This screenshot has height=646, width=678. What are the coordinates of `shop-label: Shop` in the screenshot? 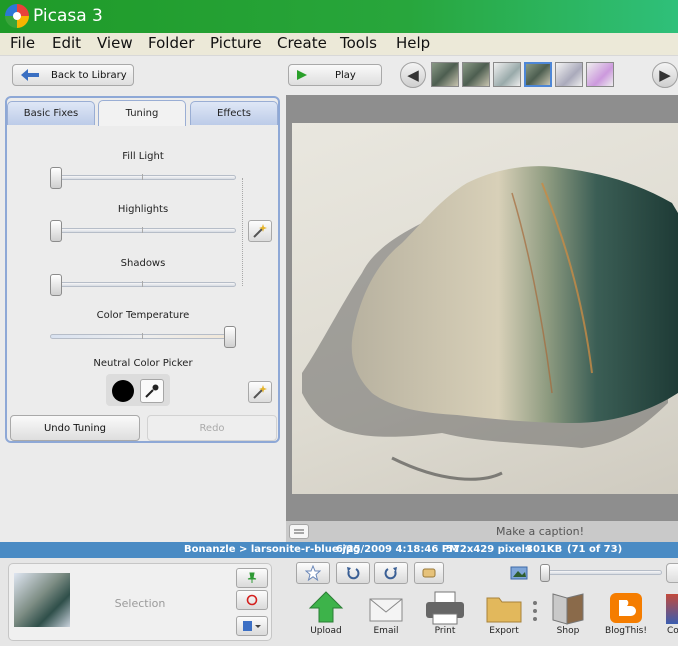 It's located at (568, 631).